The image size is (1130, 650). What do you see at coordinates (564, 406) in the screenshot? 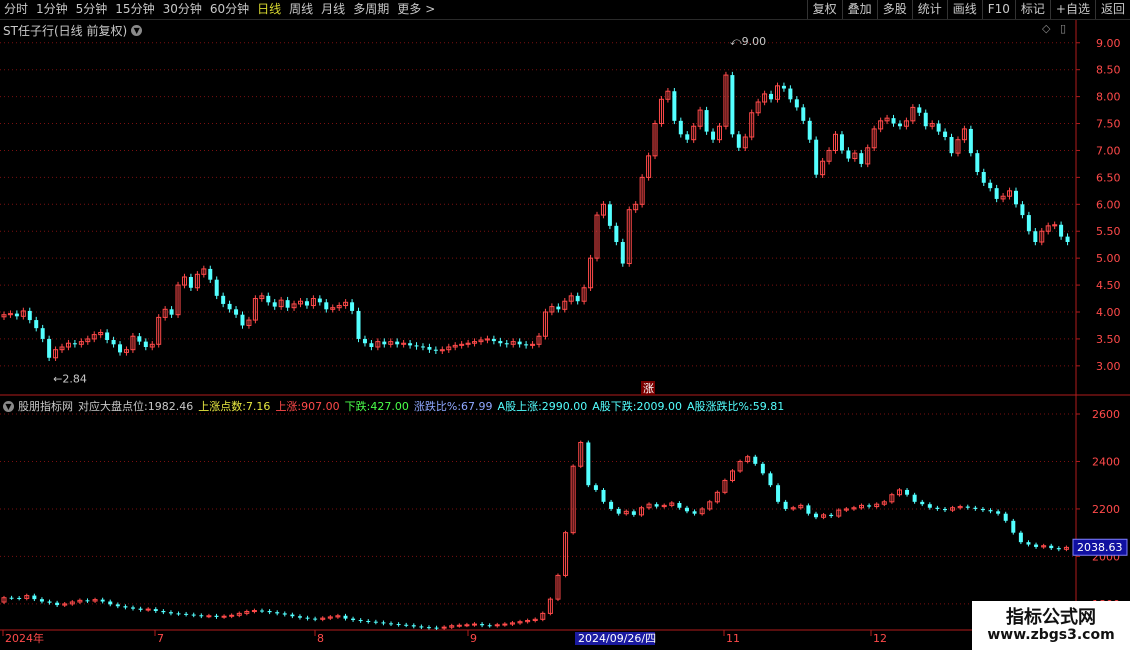
I see `value-a-up: 2990.00` at bounding box center [564, 406].